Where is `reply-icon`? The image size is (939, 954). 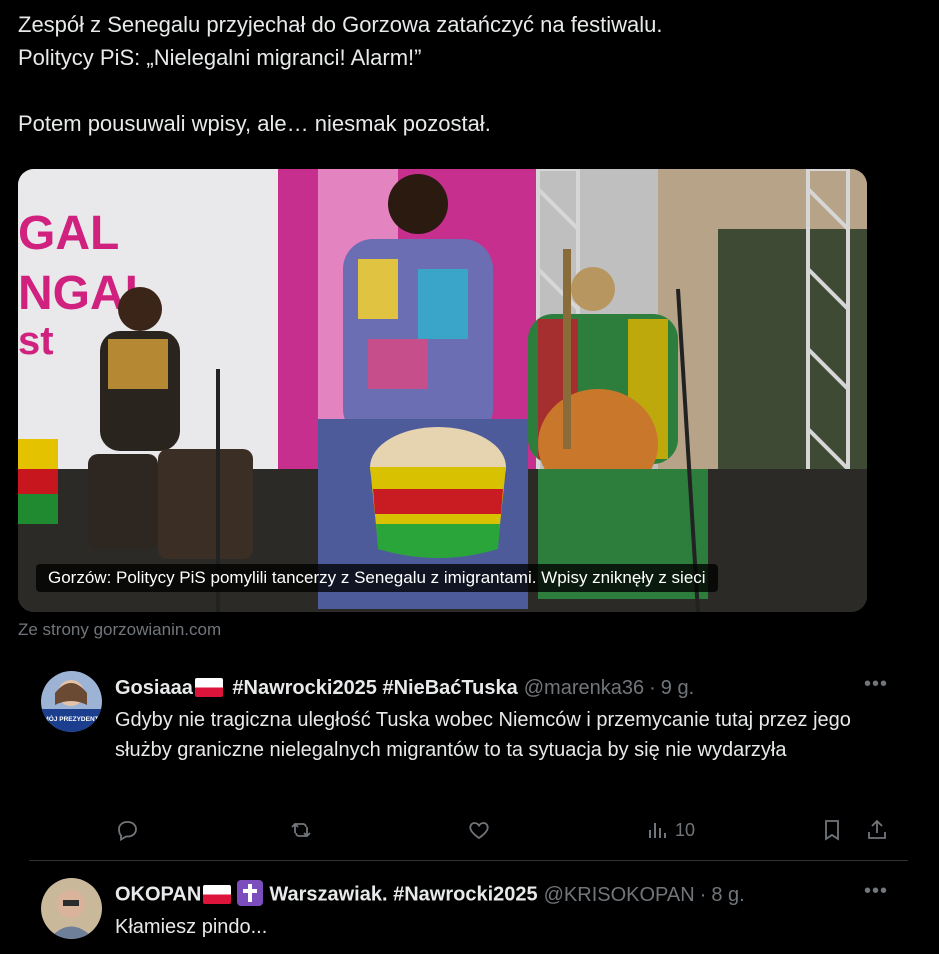 reply-icon is located at coordinates (127, 831).